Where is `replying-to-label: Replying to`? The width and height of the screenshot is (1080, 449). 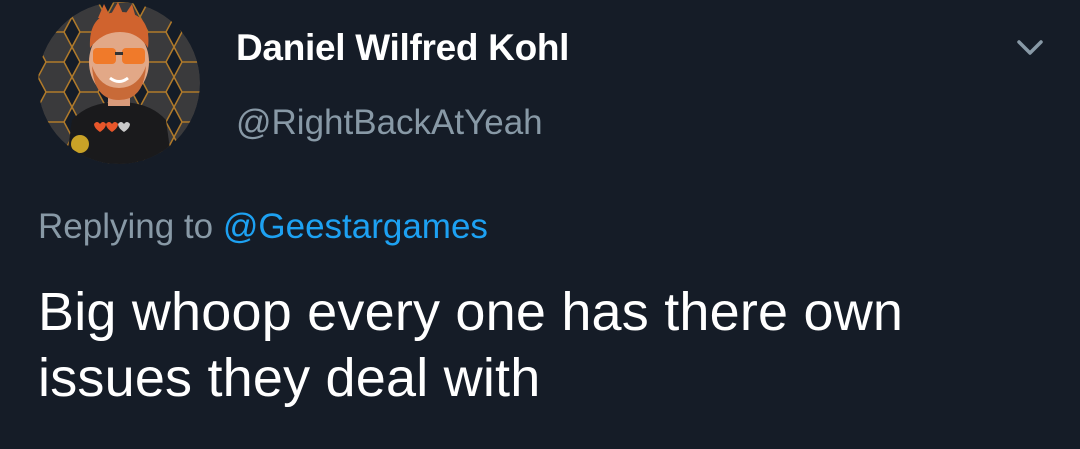 replying-to-label: Replying to is located at coordinates (126, 226).